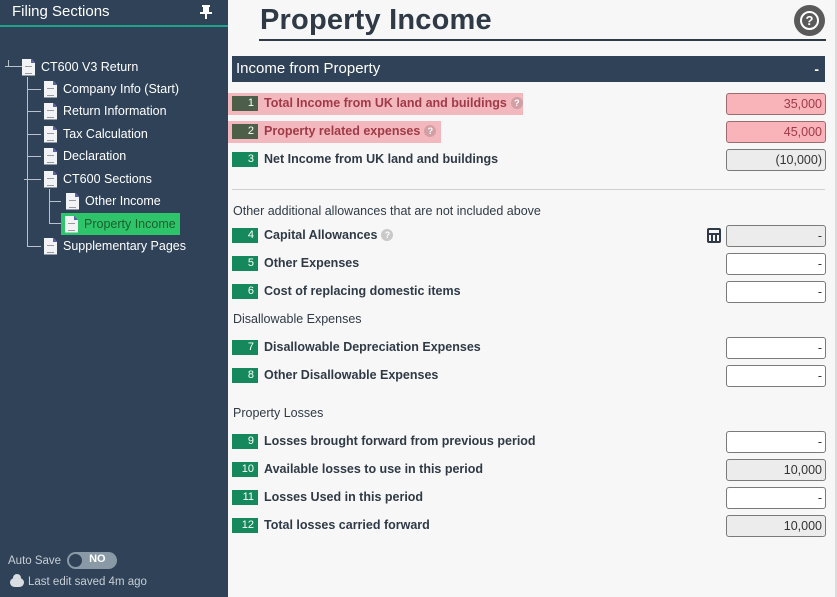 The width and height of the screenshot is (837, 597). What do you see at coordinates (114, 13) in the screenshot?
I see `sidebar-header: Filing Sections` at bounding box center [114, 13].